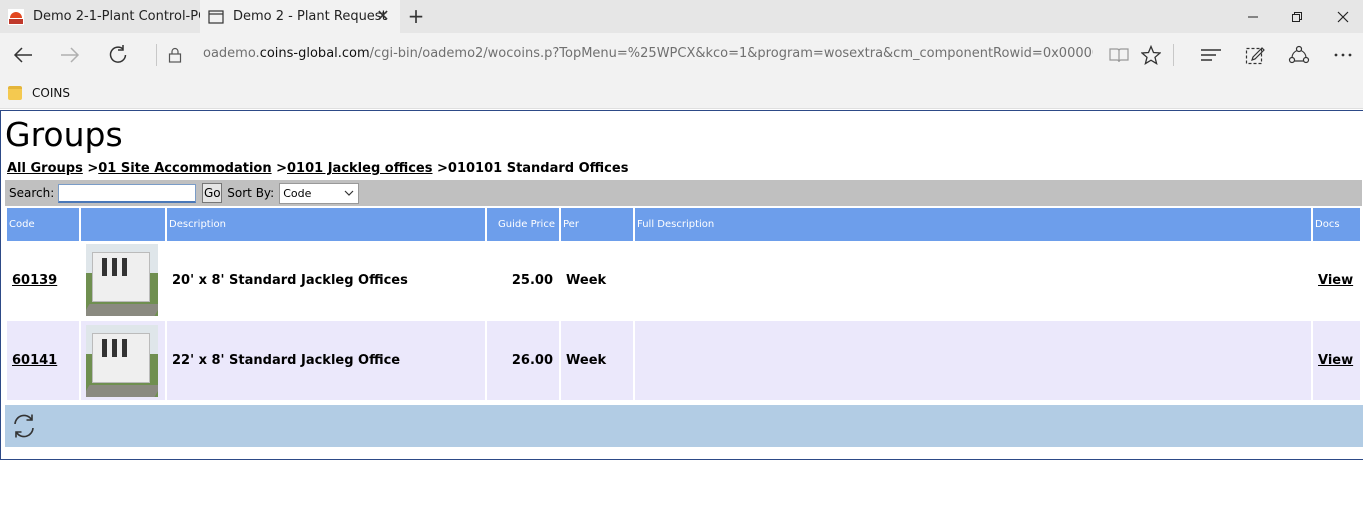  What do you see at coordinates (326, 281) in the screenshot?
I see `description-cell: 20' x 8' Standard Jackleg Offices` at bounding box center [326, 281].